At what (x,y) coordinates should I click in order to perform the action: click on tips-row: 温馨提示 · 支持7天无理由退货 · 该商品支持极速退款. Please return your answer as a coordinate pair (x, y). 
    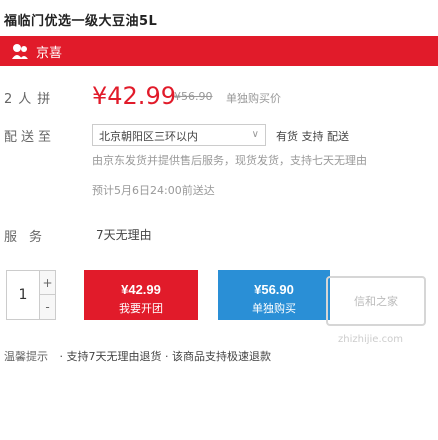
    Looking at the image, I should click on (137, 356).